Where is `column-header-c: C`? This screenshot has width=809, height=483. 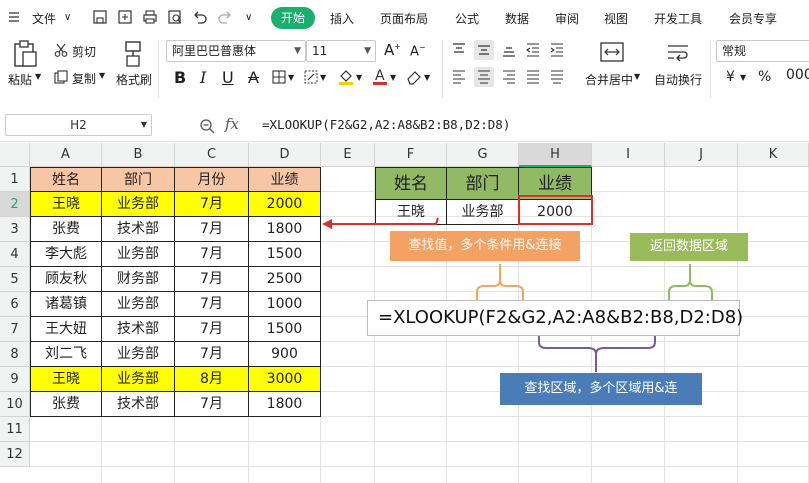
column-header-c: C is located at coordinates (212, 155).